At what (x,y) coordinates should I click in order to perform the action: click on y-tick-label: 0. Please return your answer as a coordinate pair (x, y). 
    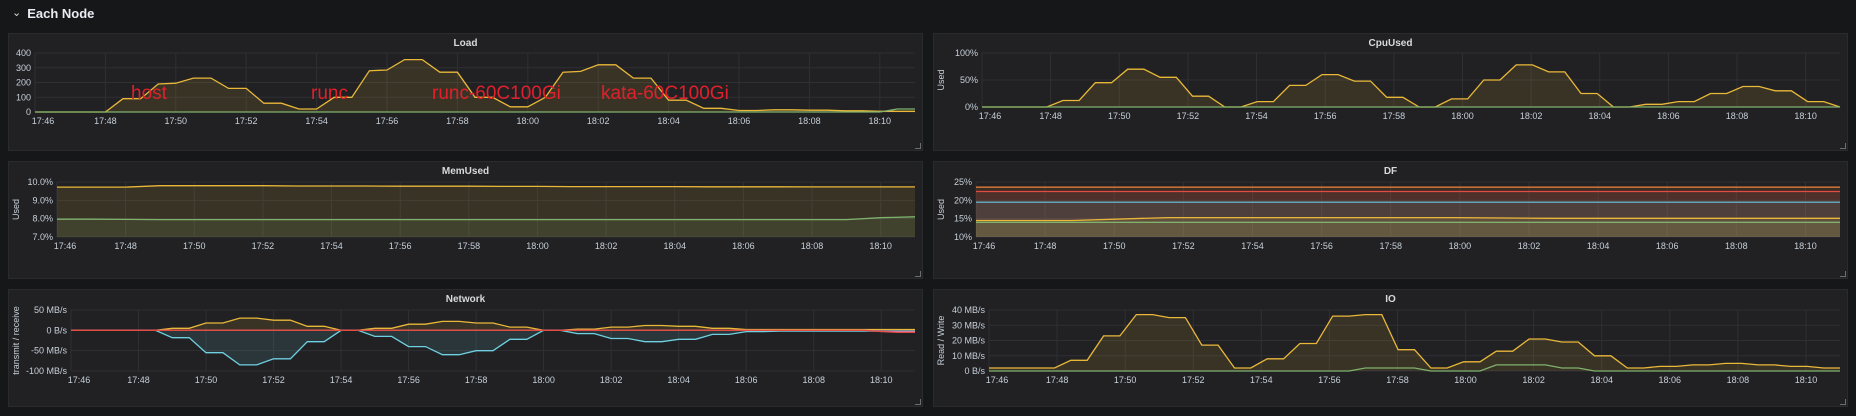
    Looking at the image, I should click on (28, 112).